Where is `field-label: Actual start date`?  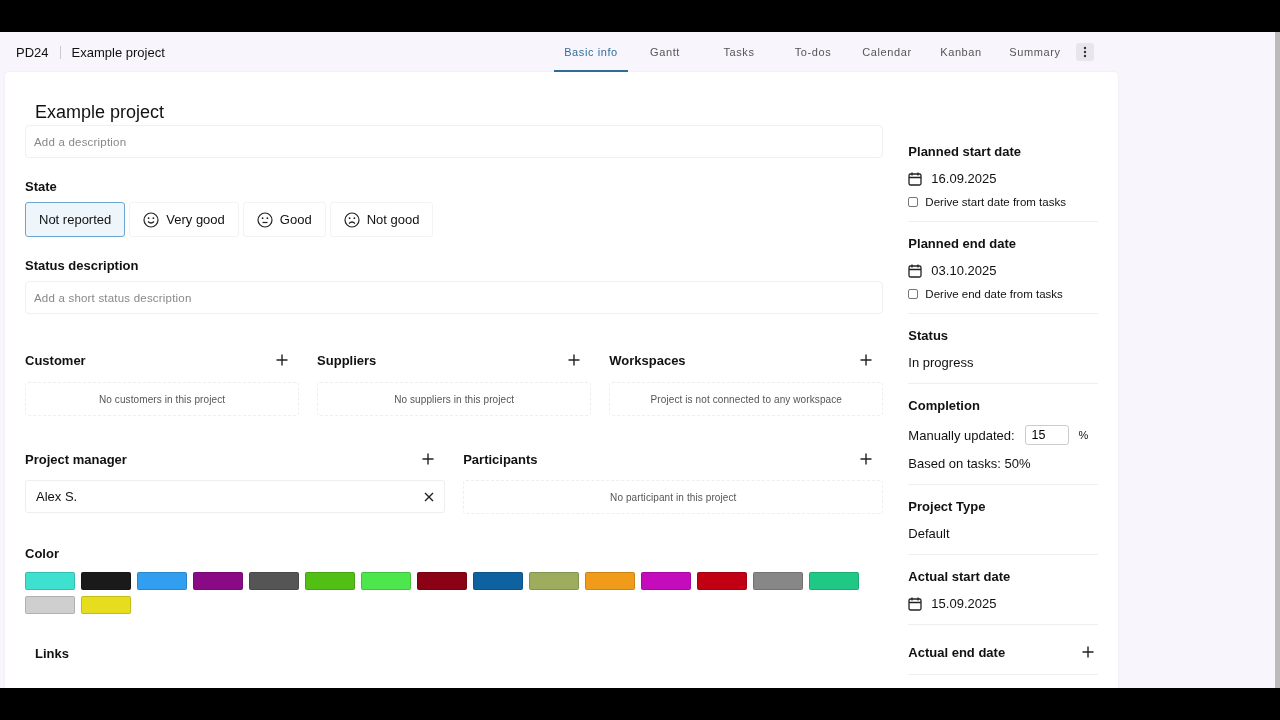
field-label: Actual start date is located at coordinates (959, 576).